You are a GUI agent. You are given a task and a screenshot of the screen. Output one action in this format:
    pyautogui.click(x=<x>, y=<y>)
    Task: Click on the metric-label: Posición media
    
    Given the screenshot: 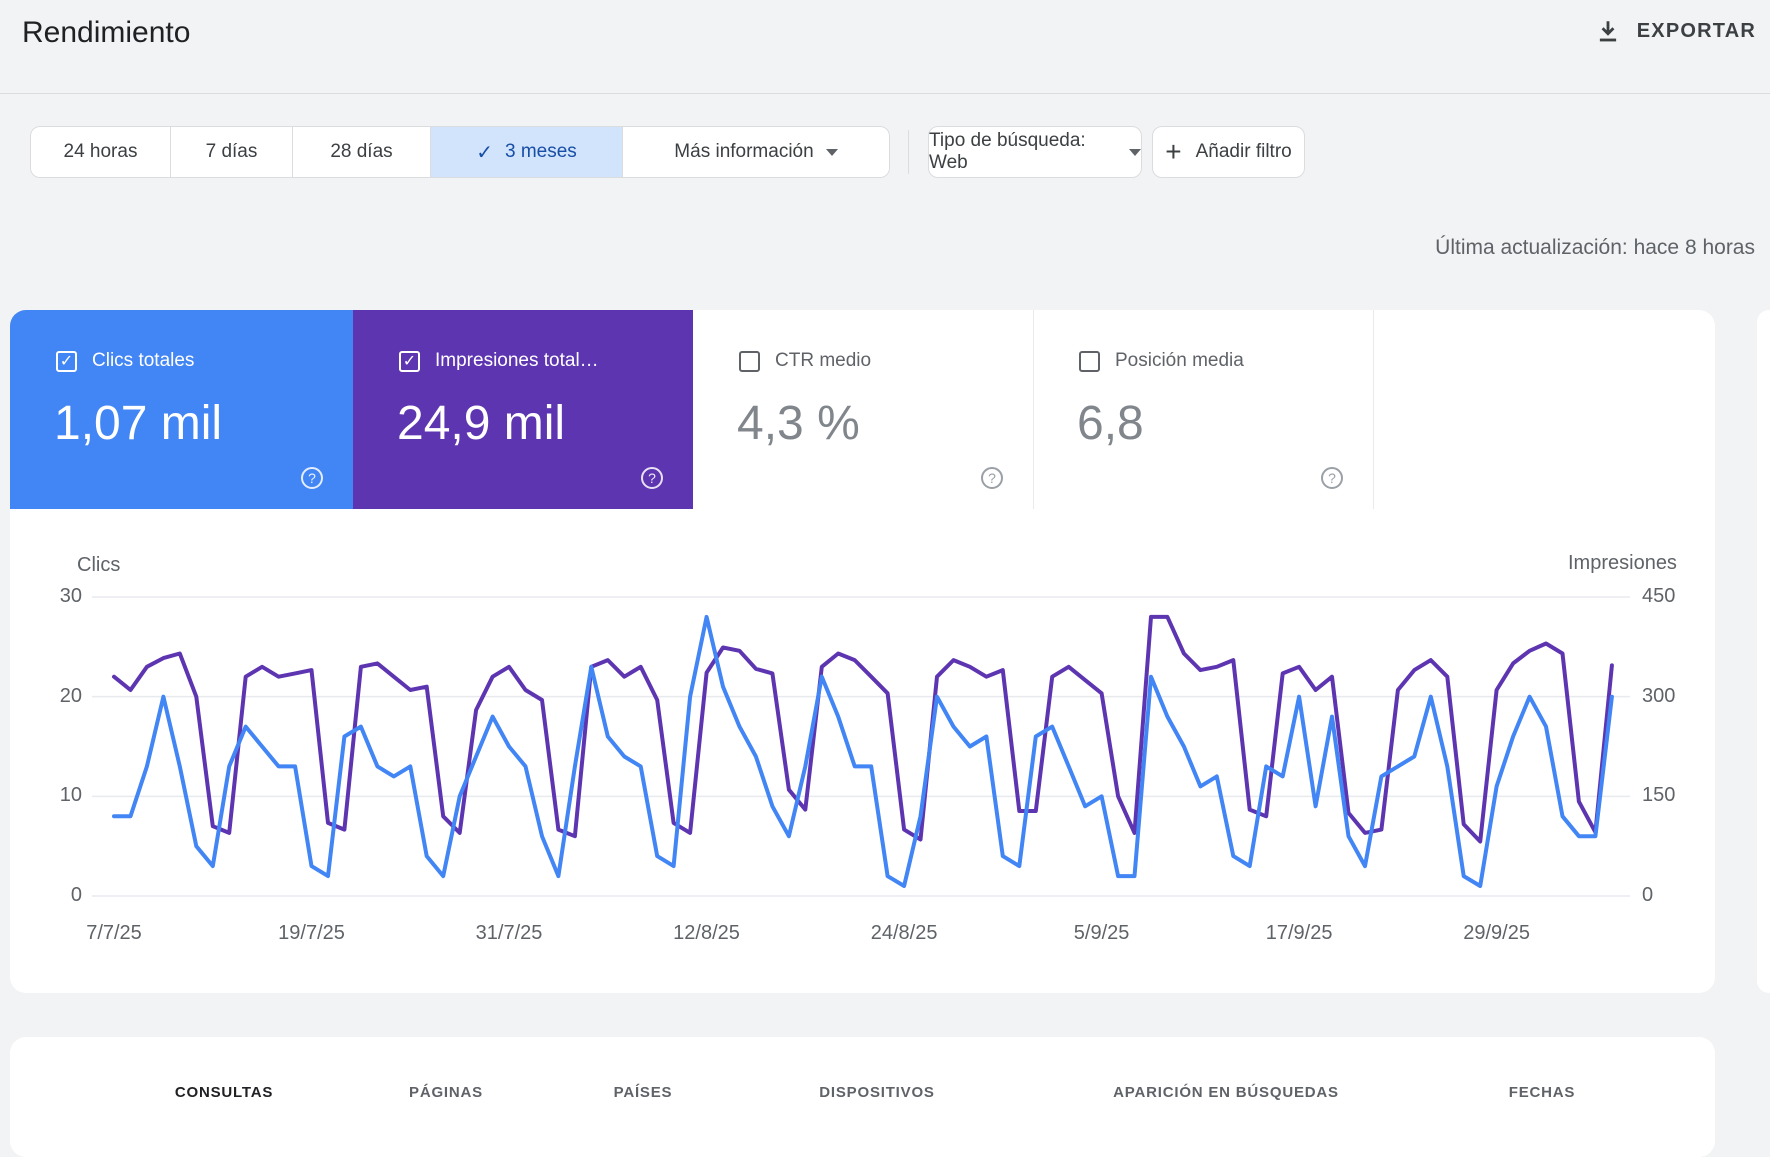 What is the action you would take?
    pyautogui.click(x=1179, y=360)
    